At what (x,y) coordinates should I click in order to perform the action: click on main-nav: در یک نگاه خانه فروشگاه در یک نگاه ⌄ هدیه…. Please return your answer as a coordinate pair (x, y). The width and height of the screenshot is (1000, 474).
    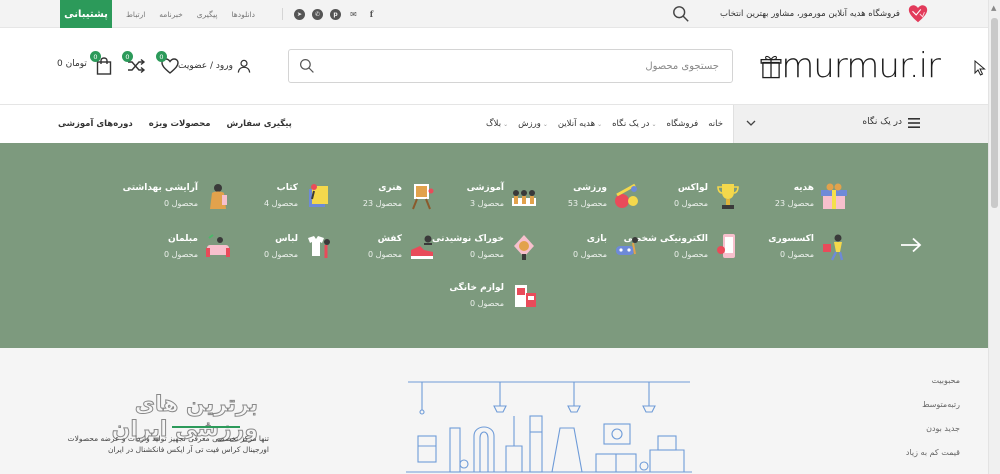
    Looking at the image, I should click on (494, 124).